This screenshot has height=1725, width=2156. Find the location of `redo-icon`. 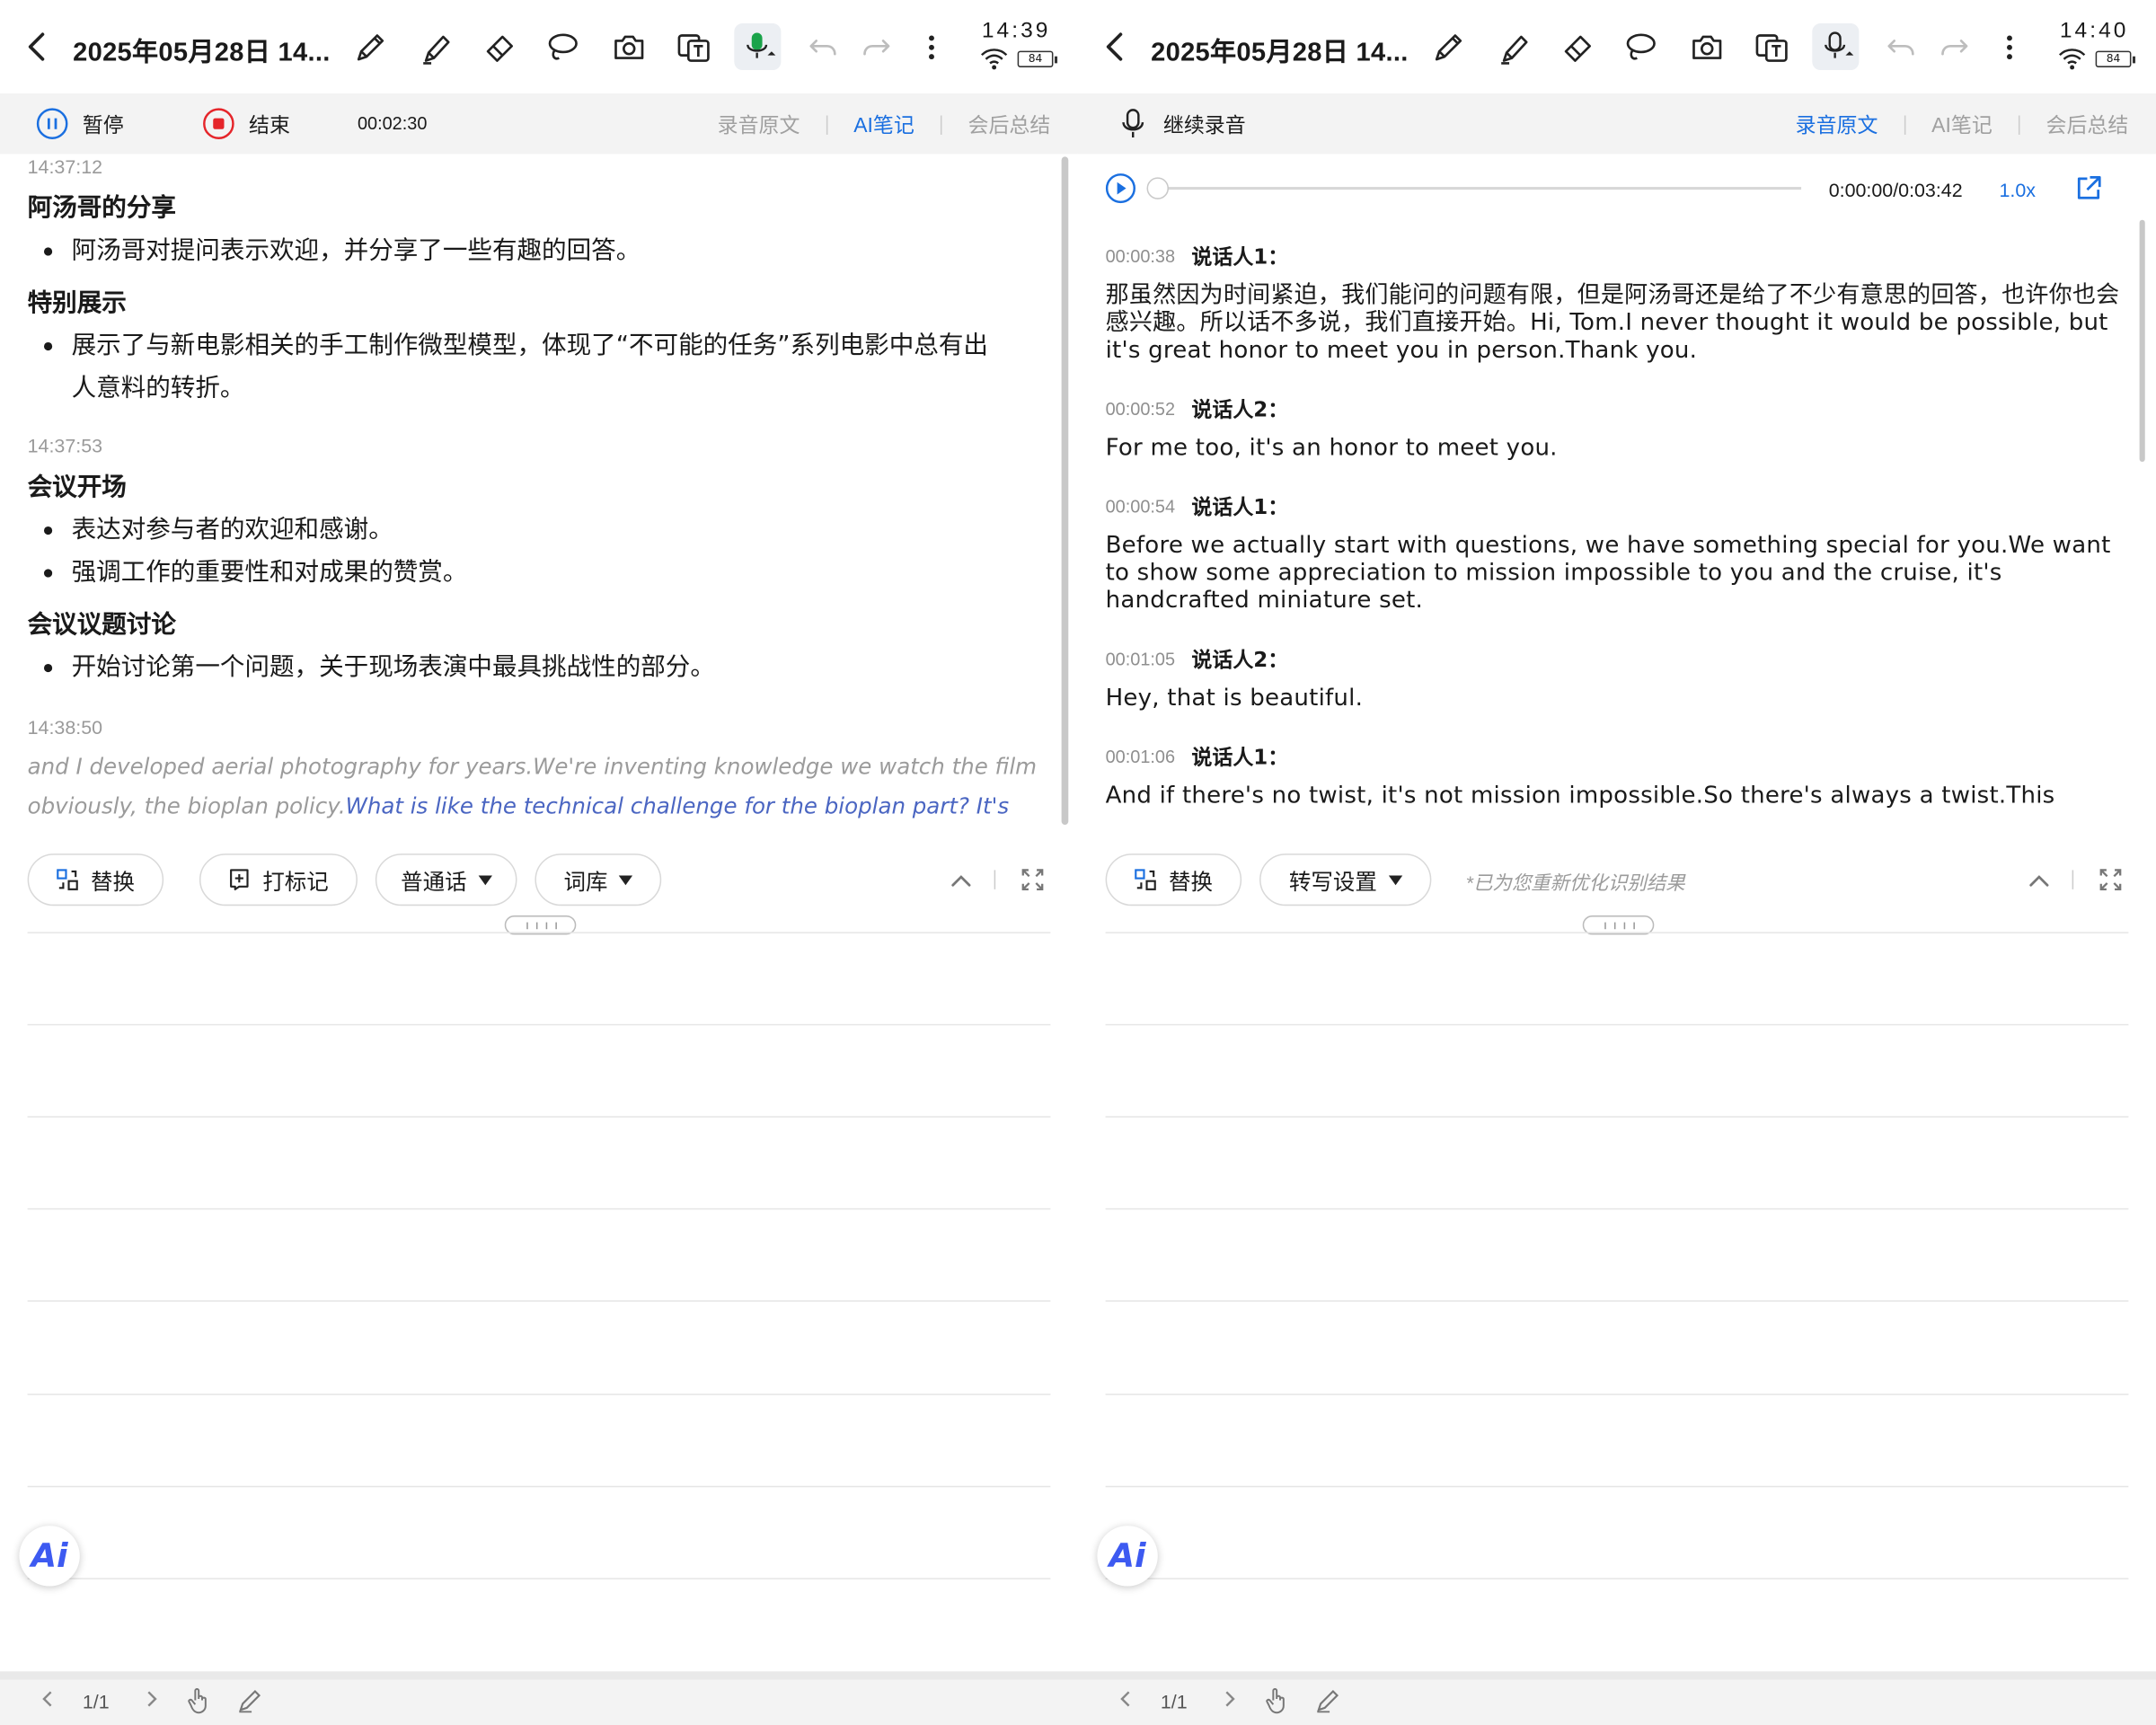

redo-icon is located at coordinates (875, 47).